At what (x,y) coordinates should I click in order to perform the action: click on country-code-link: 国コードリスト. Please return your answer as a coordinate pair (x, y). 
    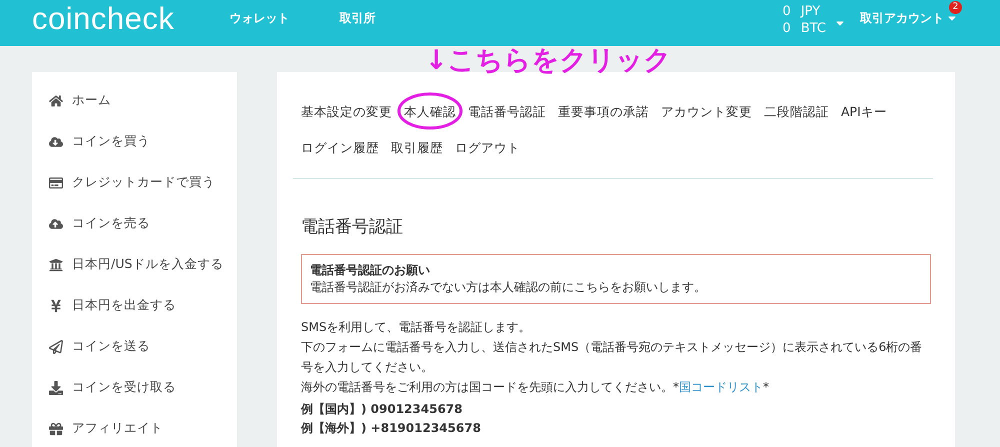
    Looking at the image, I should click on (721, 387).